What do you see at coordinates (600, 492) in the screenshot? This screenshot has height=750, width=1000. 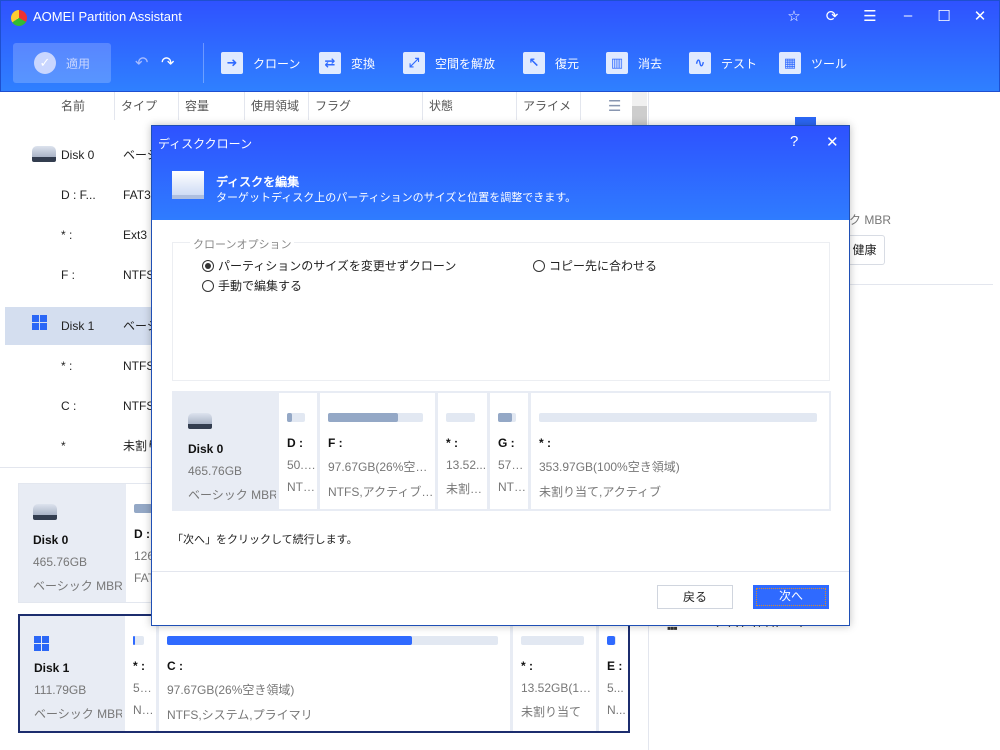 I see `partition-fs: 未割り当て,アクティブ` at bounding box center [600, 492].